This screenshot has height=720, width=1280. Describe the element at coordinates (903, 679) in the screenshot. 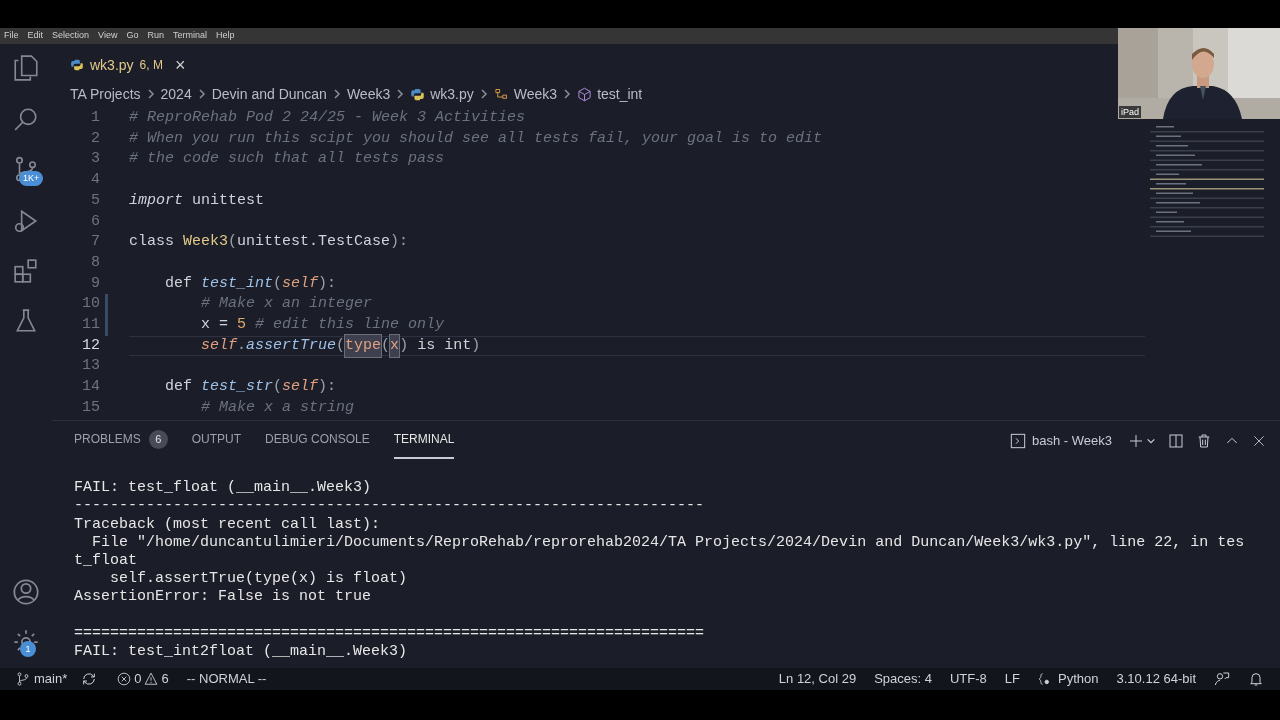

I see `indentation-status: Spaces: 4` at that location.